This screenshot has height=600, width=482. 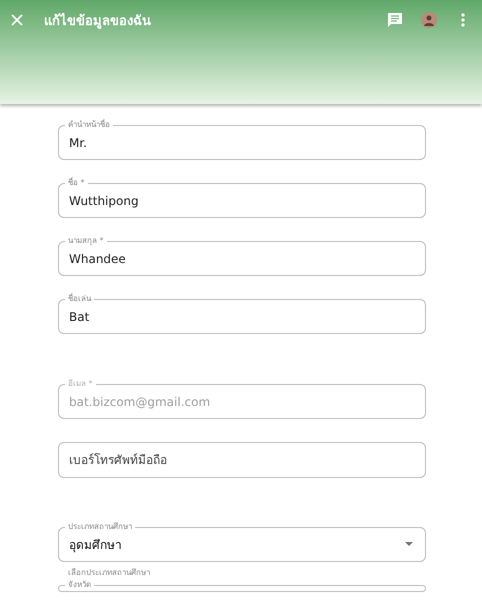 I want to click on dropdown-caret-icon, so click(x=409, y=544).